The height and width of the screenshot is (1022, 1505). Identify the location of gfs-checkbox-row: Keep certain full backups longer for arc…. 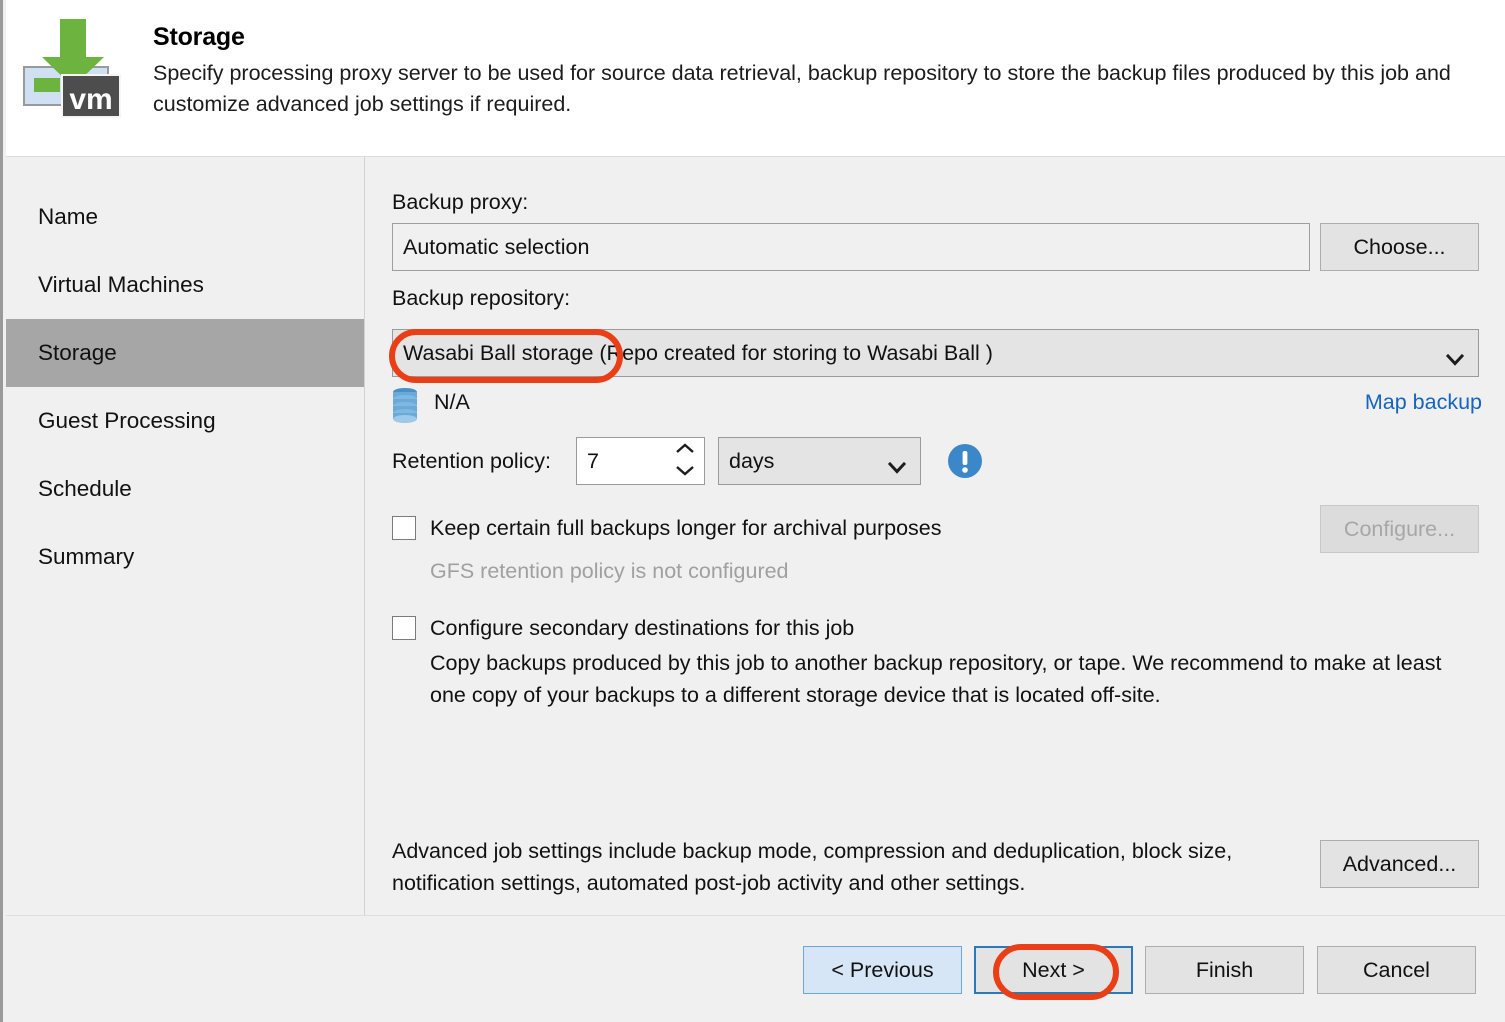
(862, 528).